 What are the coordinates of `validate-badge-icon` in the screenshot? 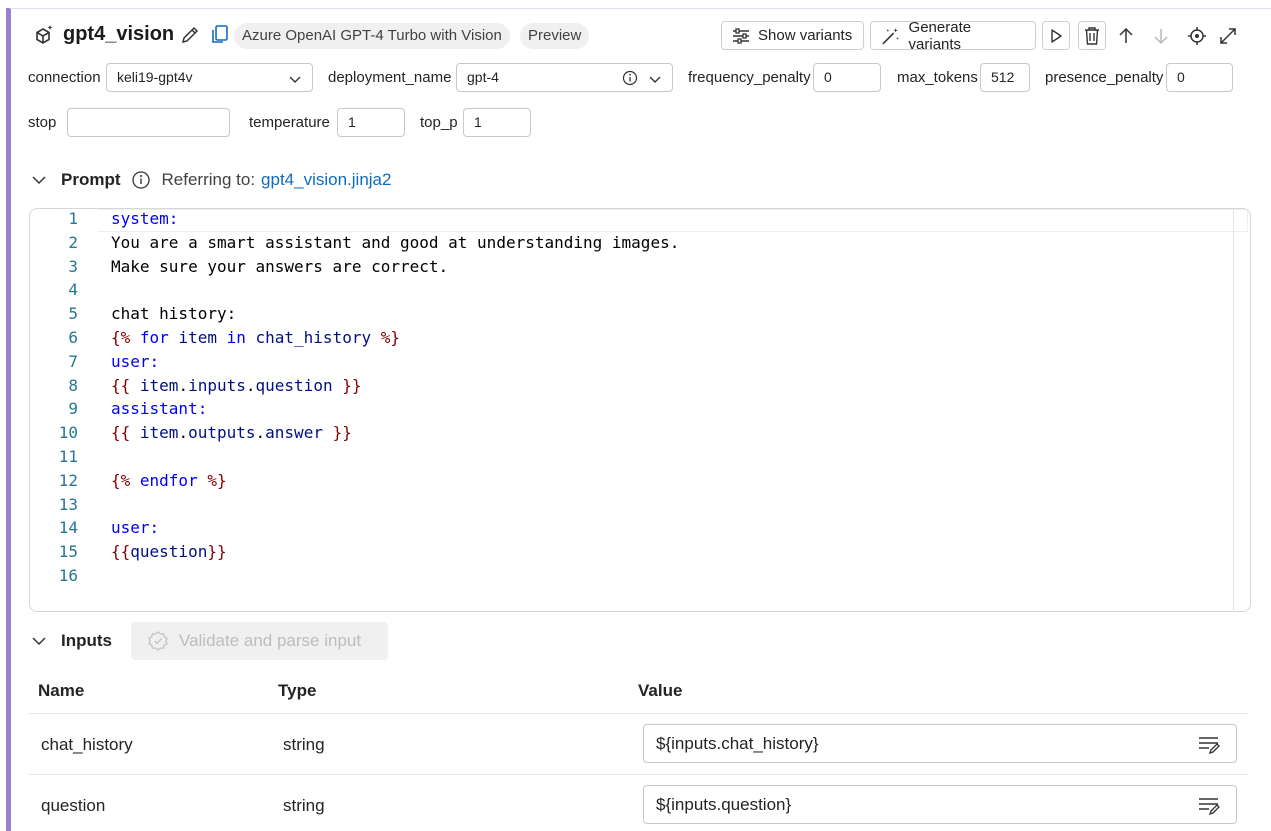 It's located at (158, 641).